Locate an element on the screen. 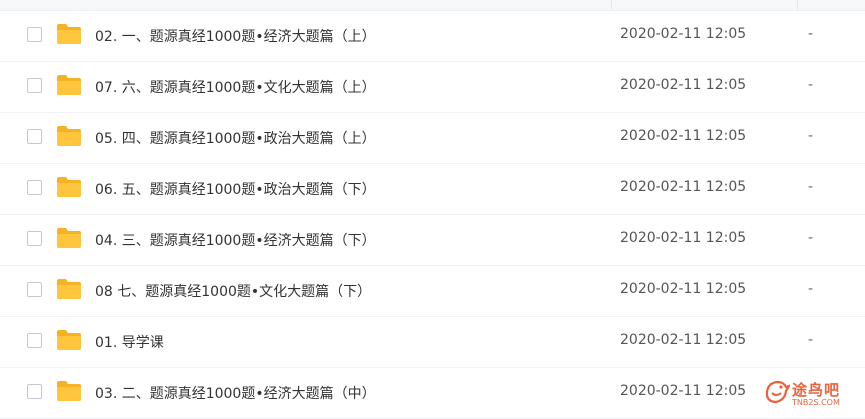 Image resolution: width=865 pixels, height=419 pixels. watermark-subtext: TNB2S.COM is located at coordinates (816, 402).